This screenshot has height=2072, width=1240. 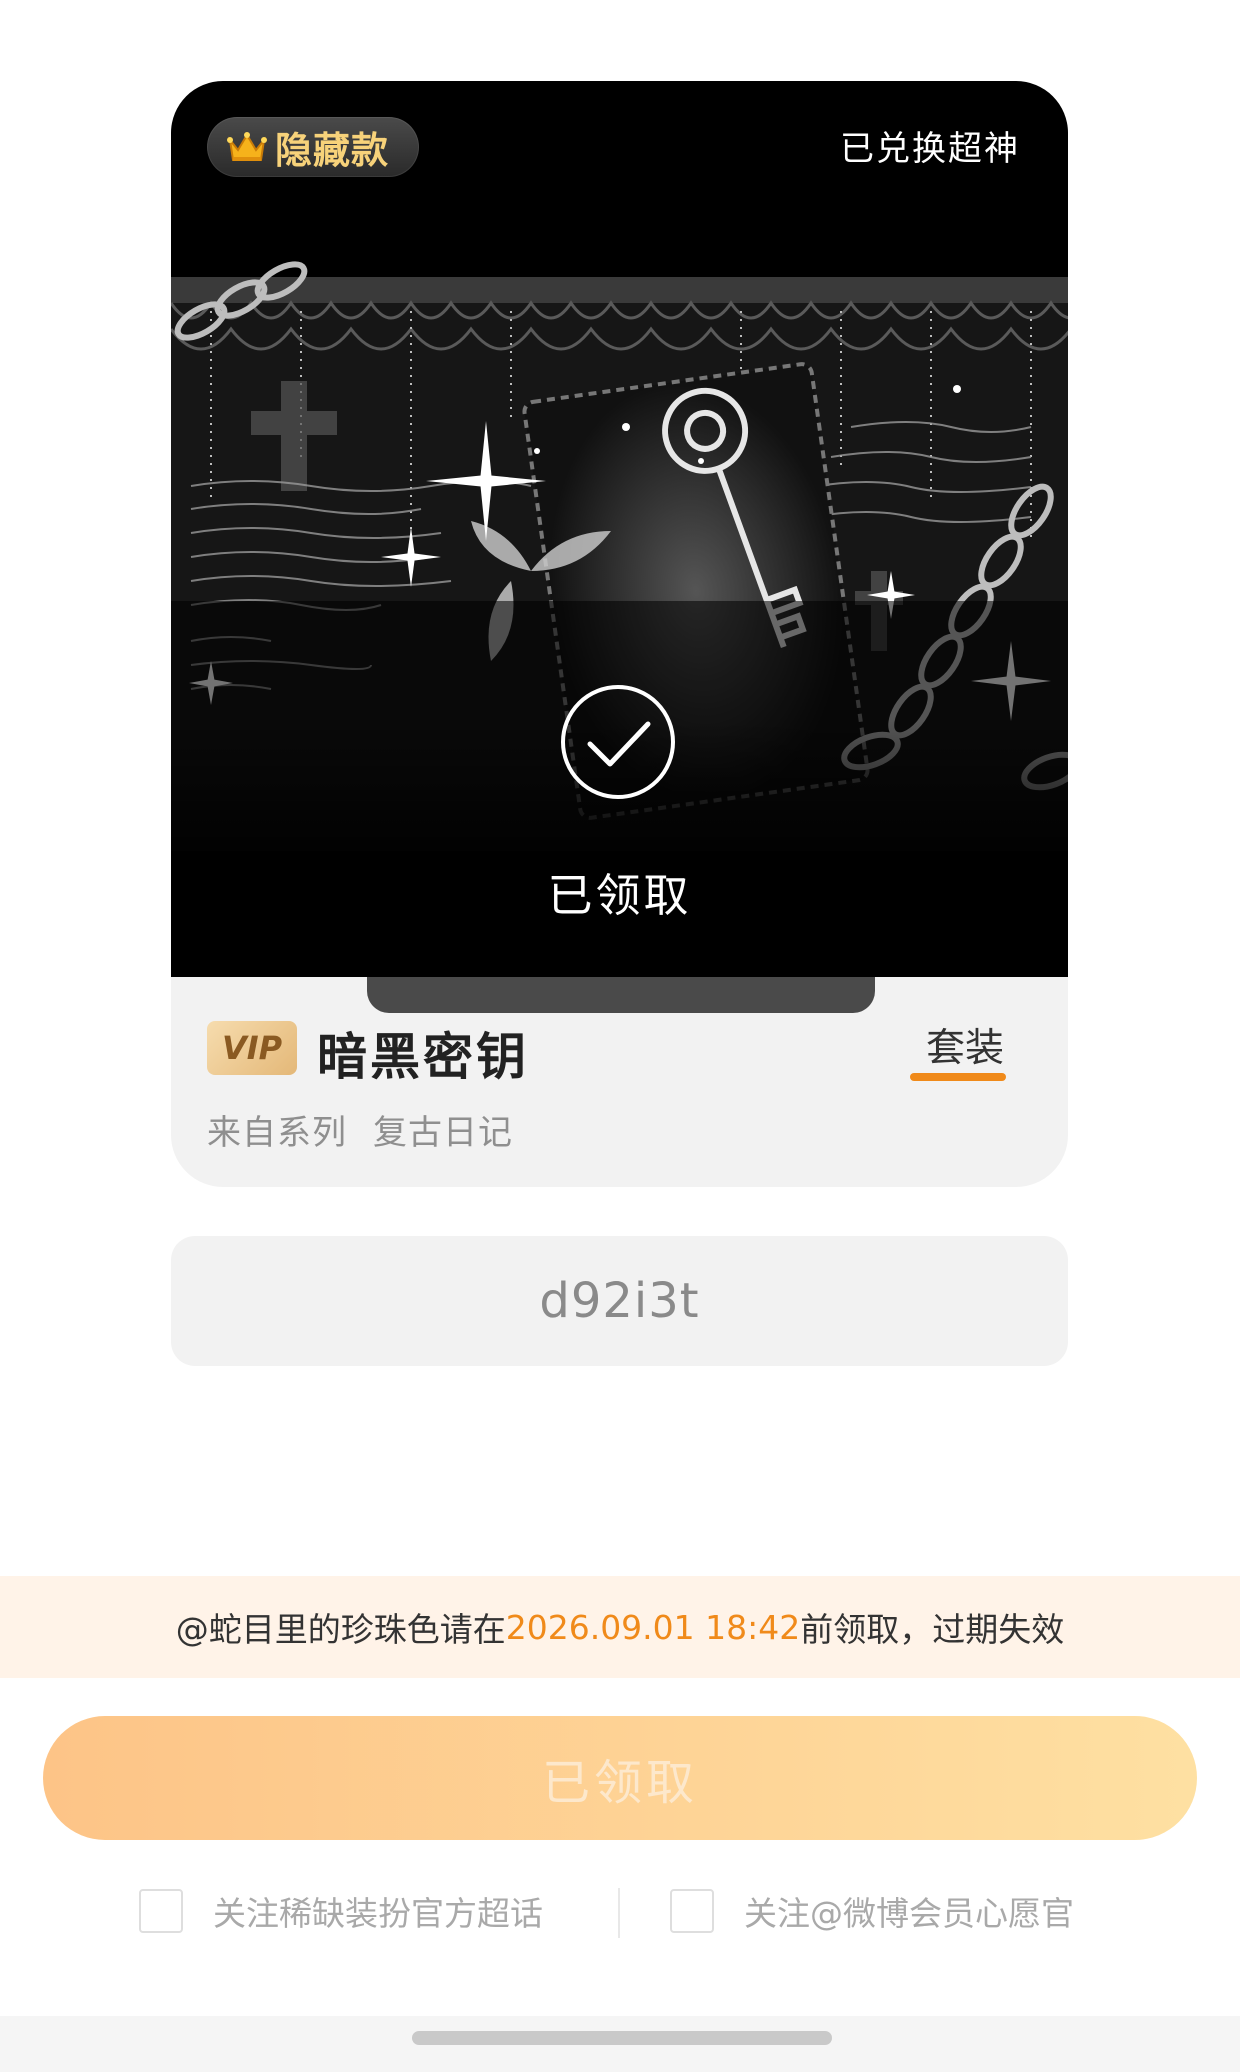 What do you see at coordinates (619, 895) in the screenshot?
I see `claimed-overlay-text: 已领取` at bounding box center [619, 895].